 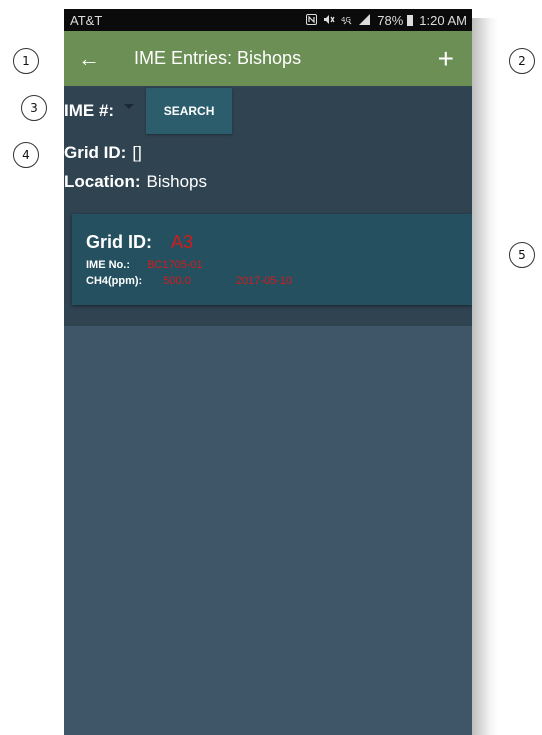 What do you see at coordinates (34, 108) in the screenshot?
I see `callout-3: 3` at bounding box center [34, 108].